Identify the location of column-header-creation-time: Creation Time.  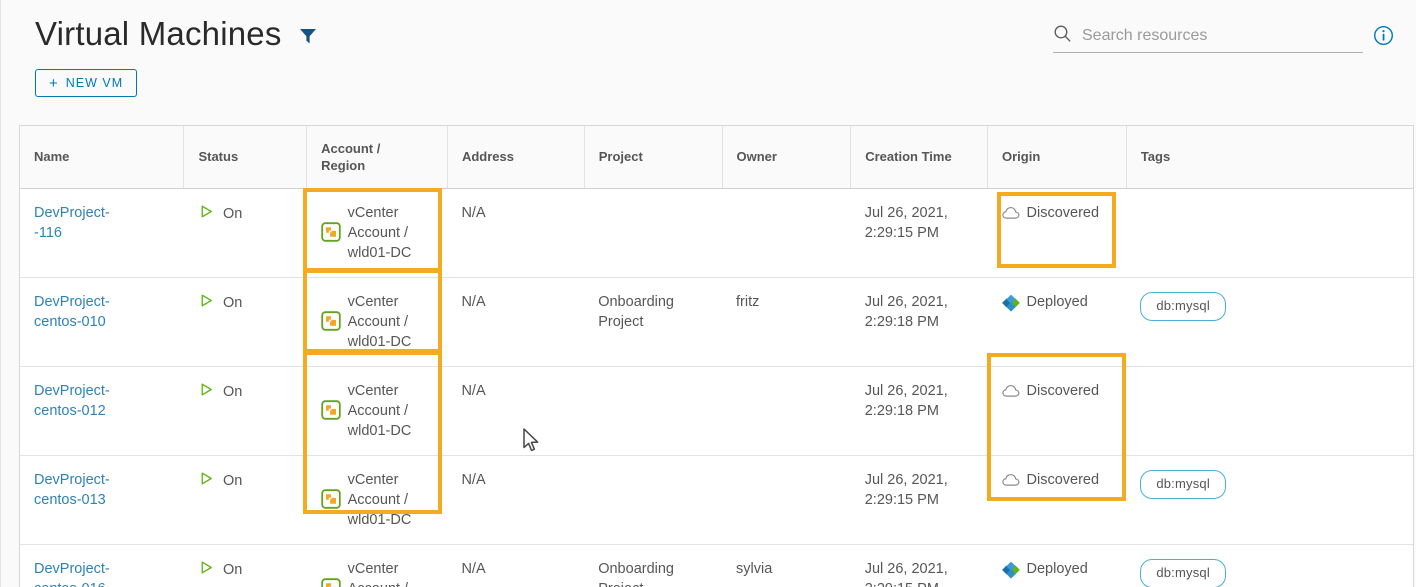
(919, 157).